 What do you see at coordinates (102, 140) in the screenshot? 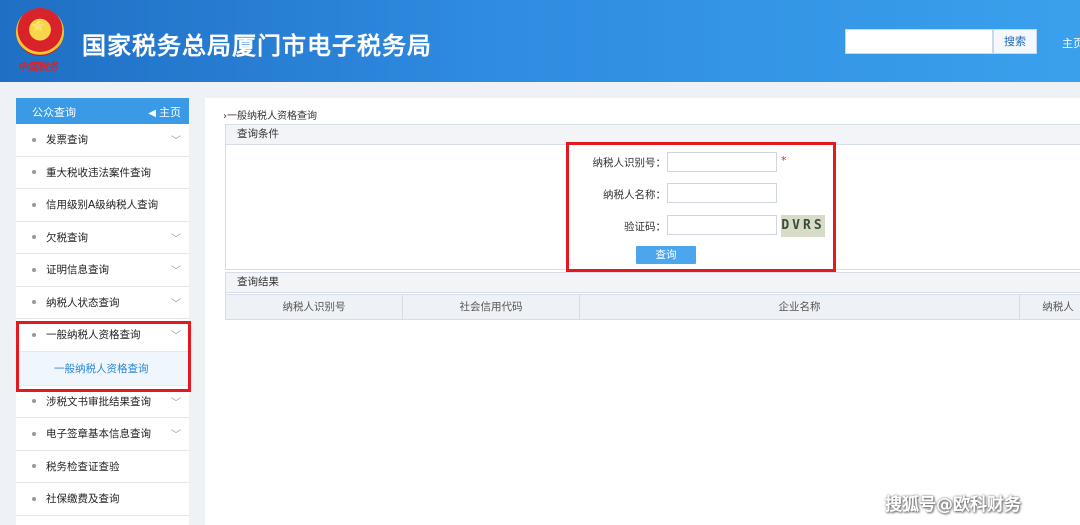
I see `sidebar-item-invoice: 发票查询 ﹀` at bounding box center [102, 140].